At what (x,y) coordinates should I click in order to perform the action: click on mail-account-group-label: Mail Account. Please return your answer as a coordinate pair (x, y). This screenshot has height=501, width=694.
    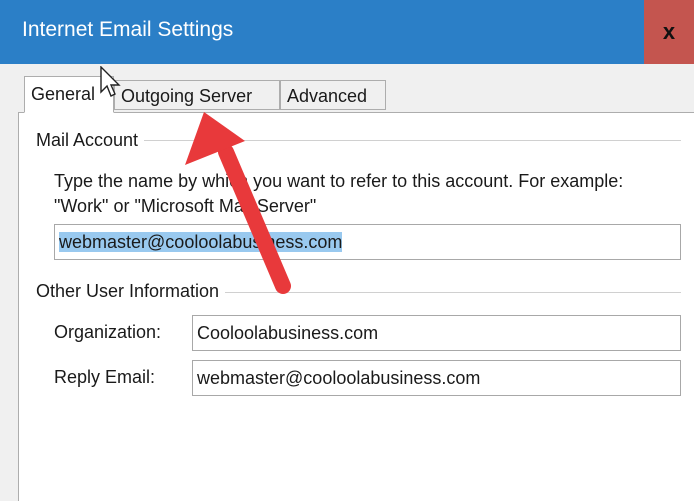
    Looking at the image, I should click on (90, 140).